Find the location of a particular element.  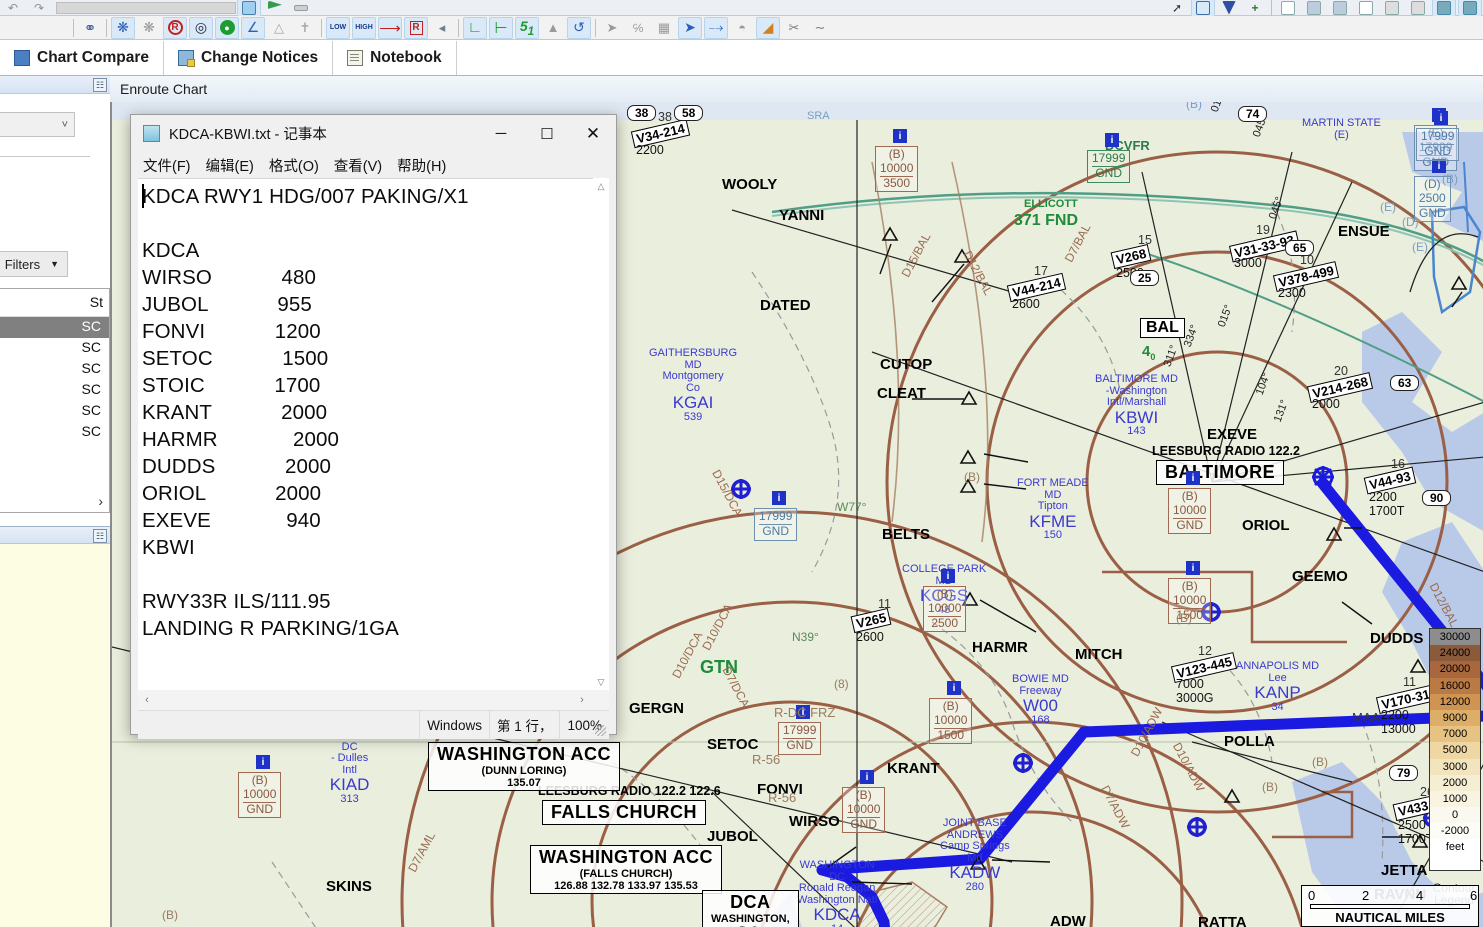

tab-notebook: Notebook is located at coordinates (395, 58).